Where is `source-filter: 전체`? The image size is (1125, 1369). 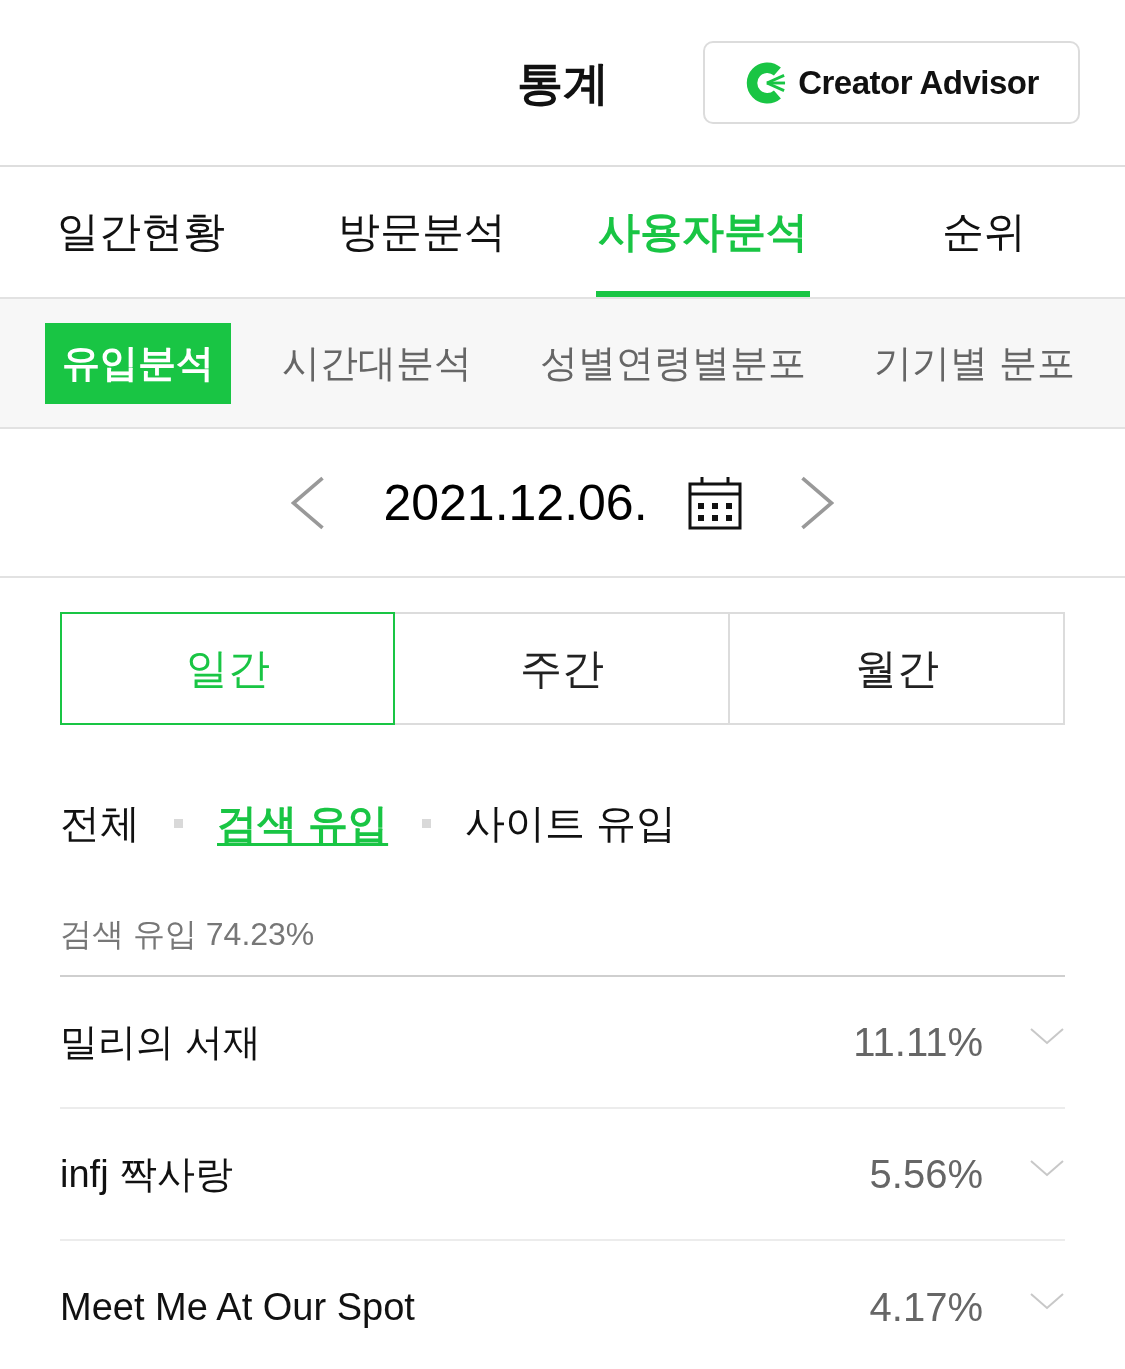 source-filter: 전체 is located at coordinates (100, 823).